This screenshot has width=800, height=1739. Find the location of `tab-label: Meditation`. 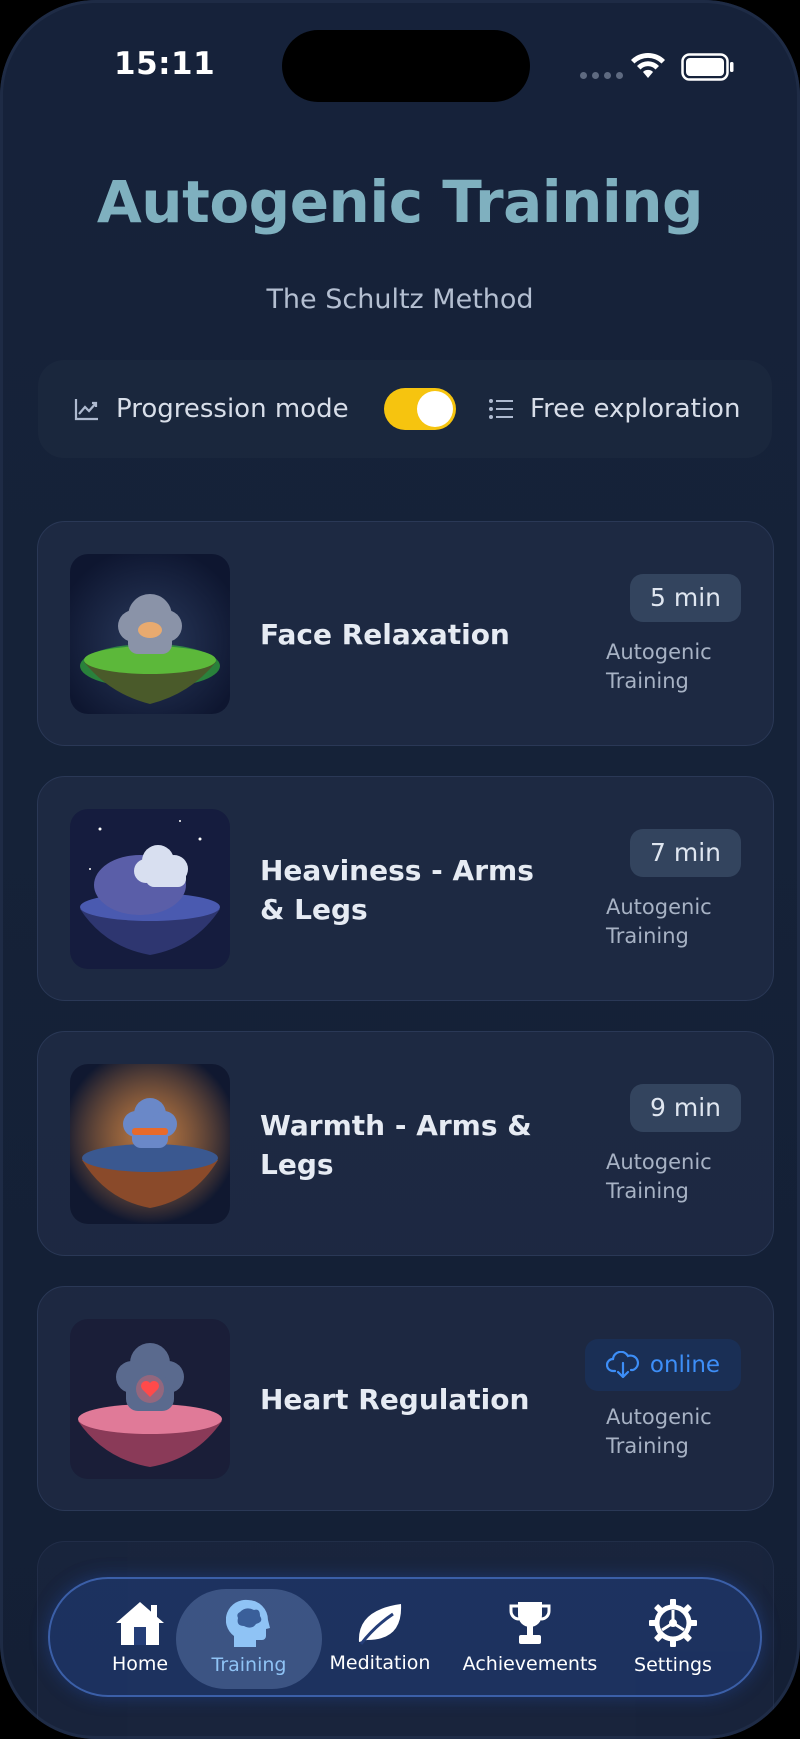

tab-label: Meditation is located at coordinates (380, 1663).